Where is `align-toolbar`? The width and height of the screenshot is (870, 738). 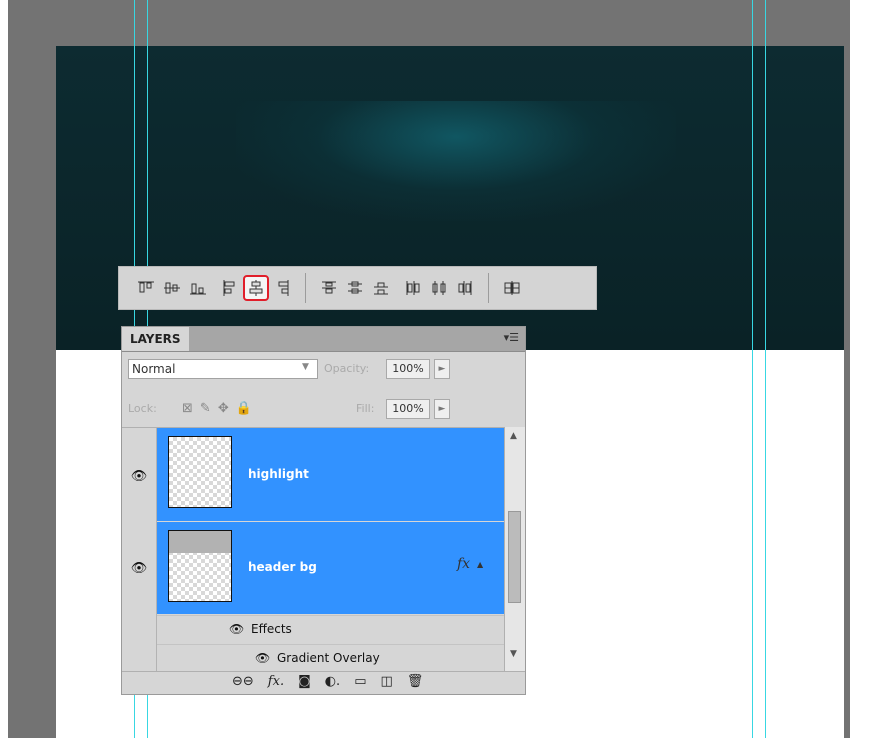
align-toolbar is located at coordinates (357, 288).